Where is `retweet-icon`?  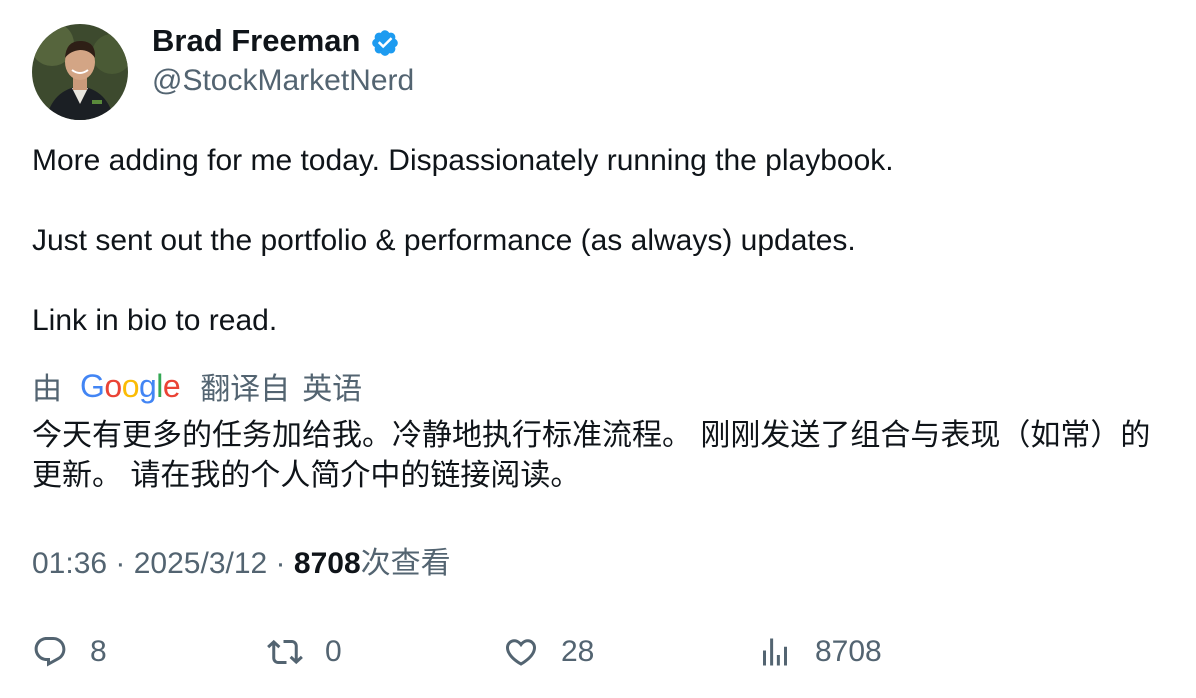
retweet-icon is located at coordinates (285, 652).